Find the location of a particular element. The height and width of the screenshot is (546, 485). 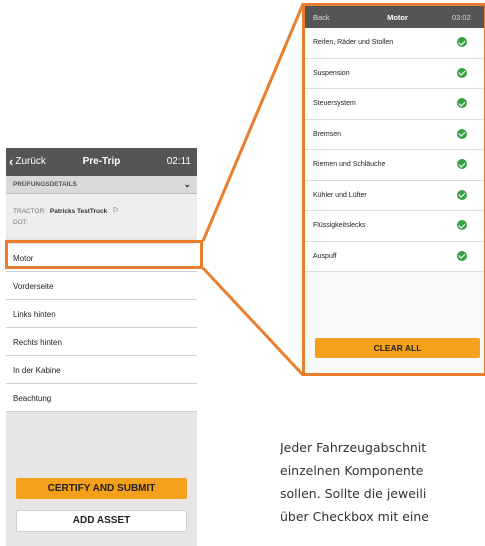

component-label: Auspuff is located at coordinates (325, 256).